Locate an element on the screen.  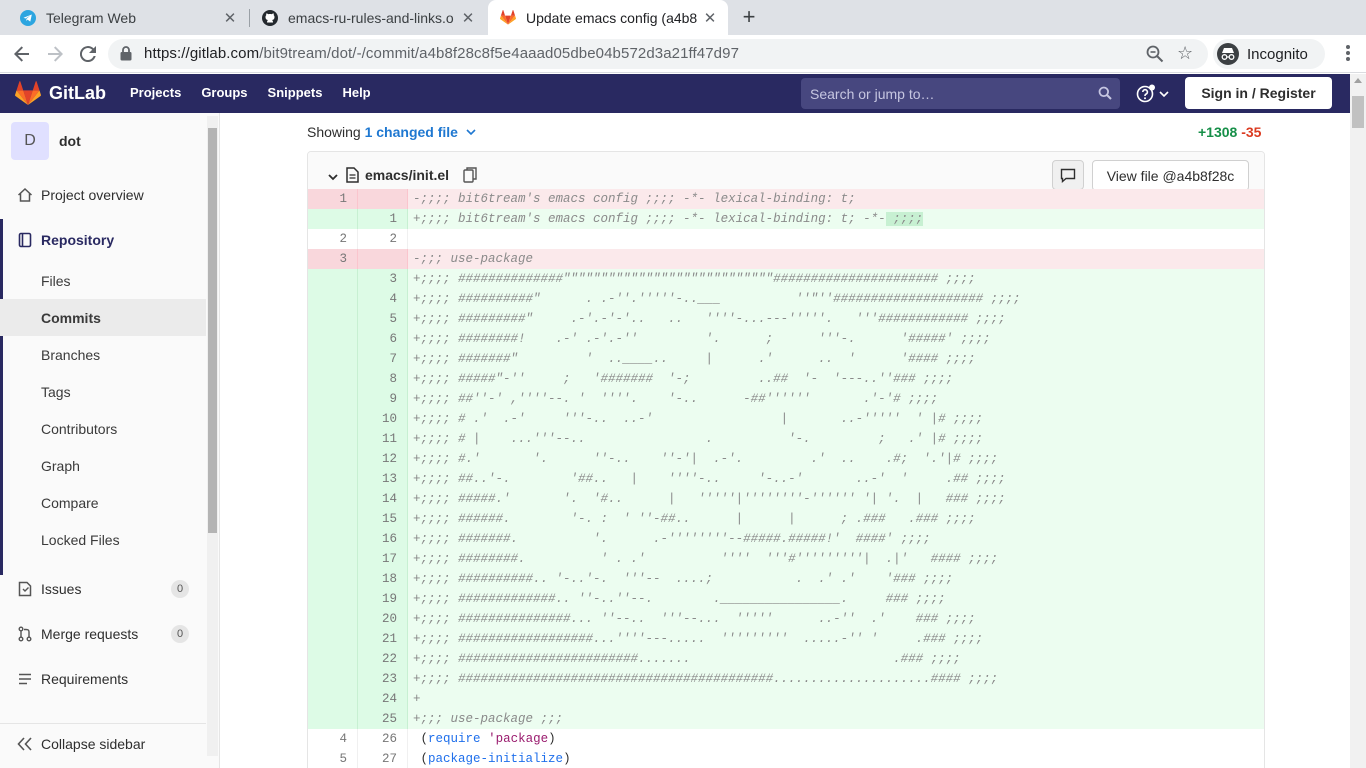
sidebar-item-contributors: Contributors is located at coordinates (103, 428).